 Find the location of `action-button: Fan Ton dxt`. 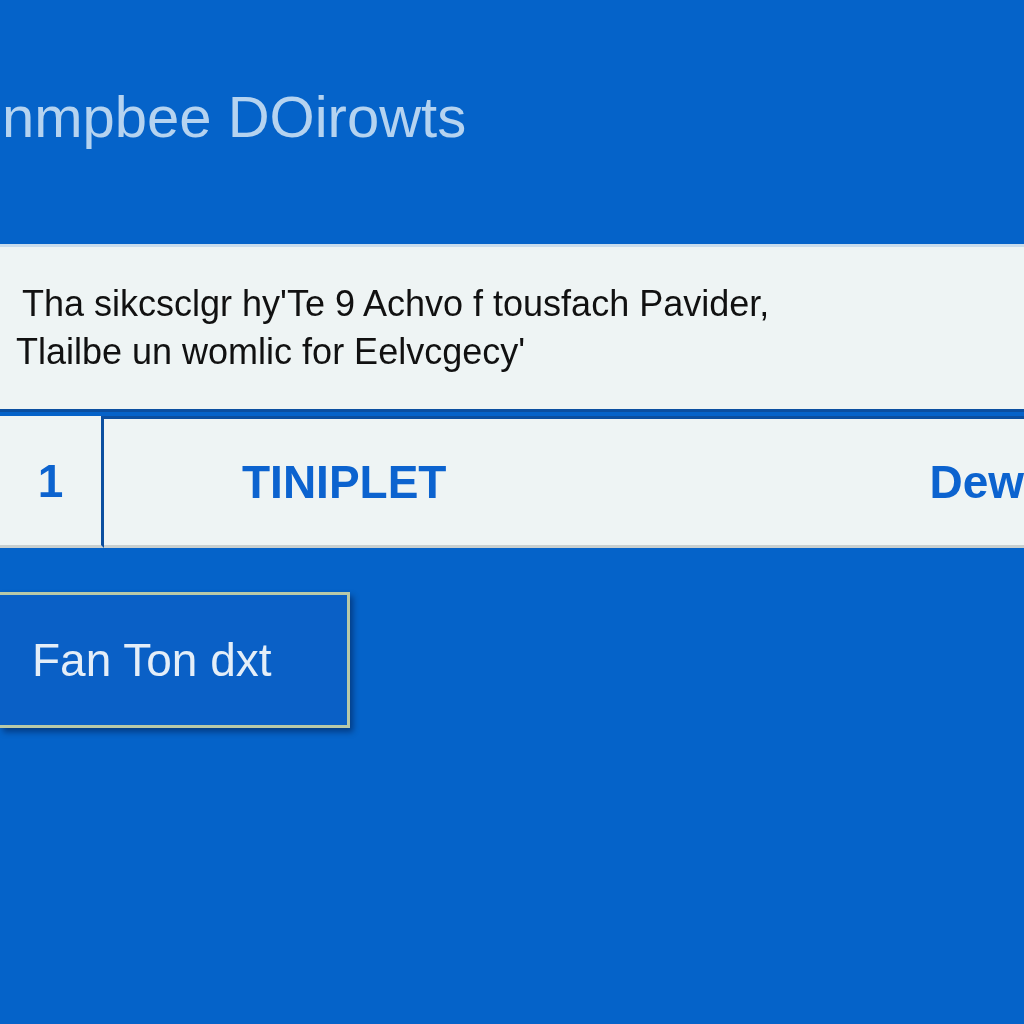

action-button: Fan Ton dxt is located at coordinates (175, 660).